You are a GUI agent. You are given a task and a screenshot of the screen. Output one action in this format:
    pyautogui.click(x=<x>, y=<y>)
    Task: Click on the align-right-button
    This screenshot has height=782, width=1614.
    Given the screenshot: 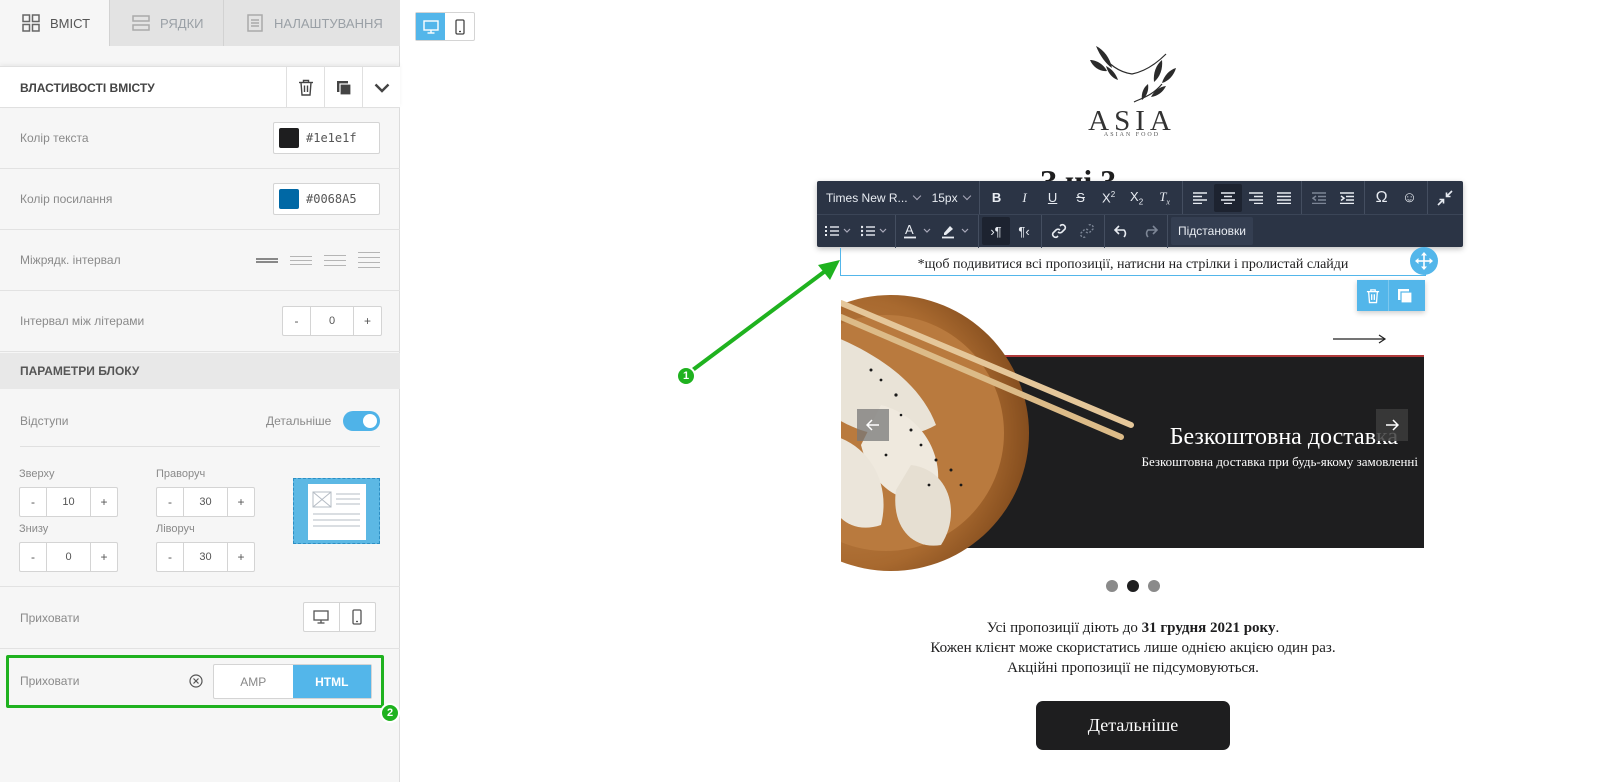 What is the action you would take?
    pyautogui.click(x=1256, y=198)
    